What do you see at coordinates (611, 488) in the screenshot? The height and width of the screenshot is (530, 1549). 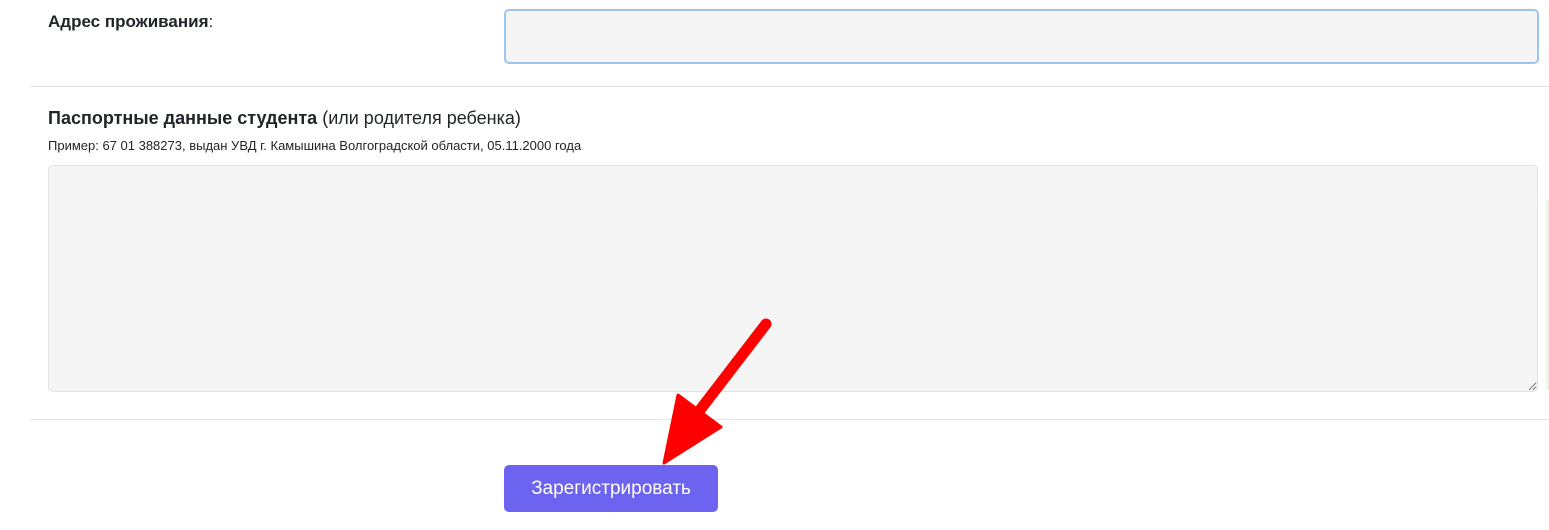 I see `register-button: Зарегистрировать` at bounding box center [611, 488].